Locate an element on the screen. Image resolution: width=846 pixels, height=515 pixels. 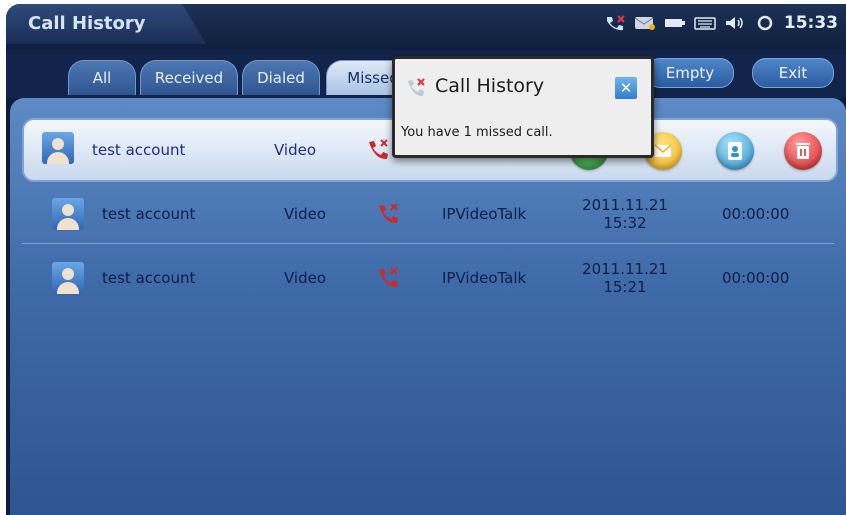
empty-button: Empty is located at coordinates (690, 73).